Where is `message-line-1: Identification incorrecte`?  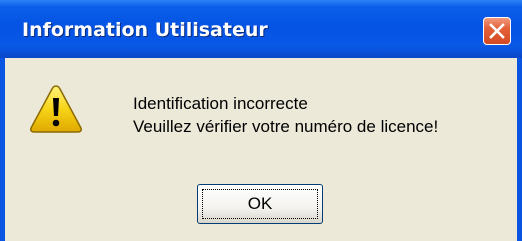
message-line-1: Identification incorrecte is located at coordinates (220, 103).